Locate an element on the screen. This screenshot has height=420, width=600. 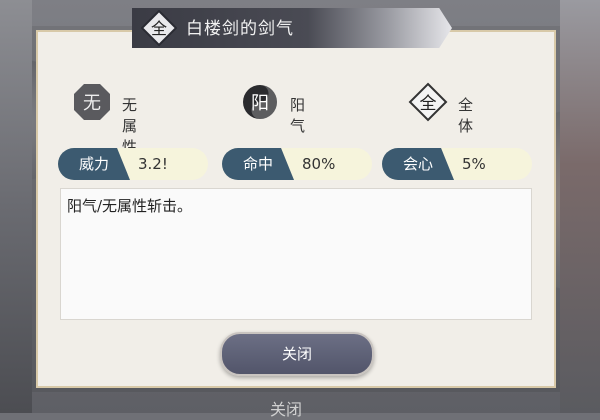
svg-text: 阳 is located at coordinates (260, 103).